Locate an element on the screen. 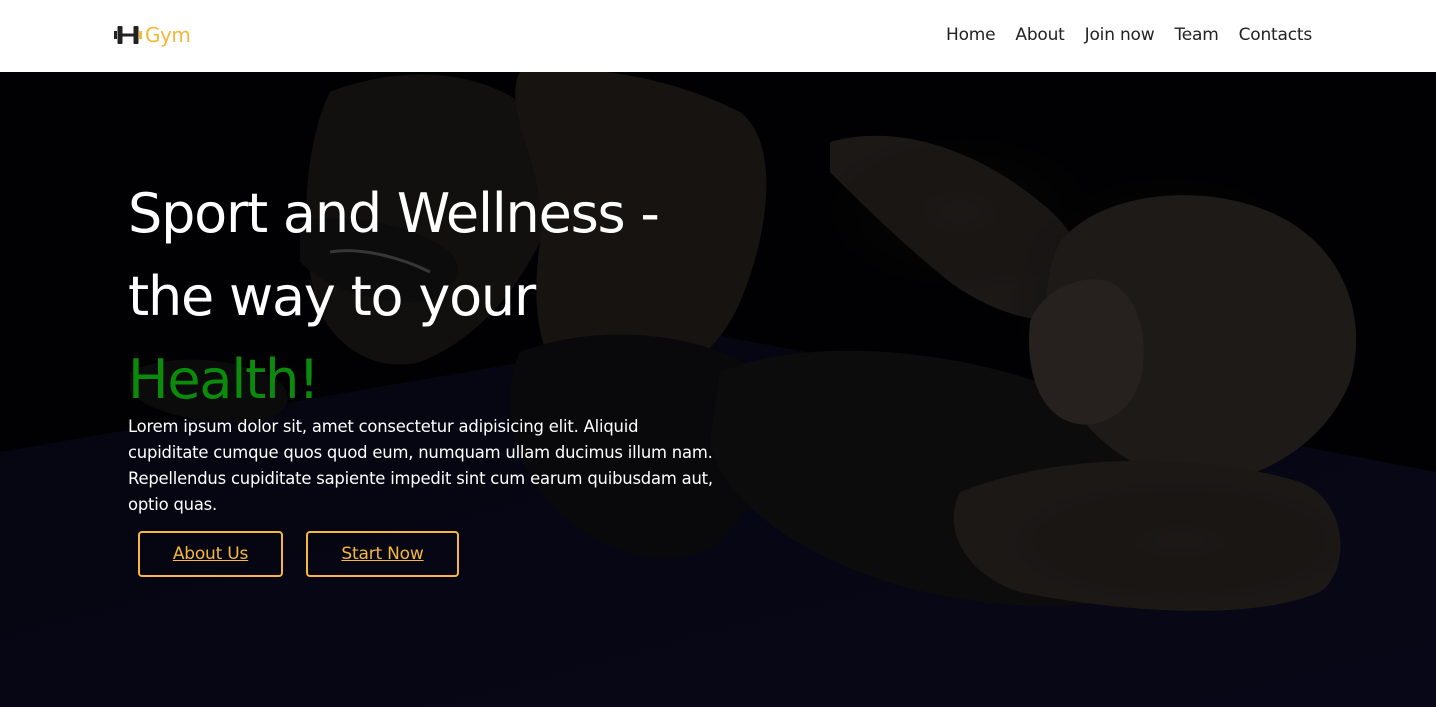 The height and width of the screenshot is (707, 1436). nav-item-join-now: Join now is located at coordinates (1120, 35).